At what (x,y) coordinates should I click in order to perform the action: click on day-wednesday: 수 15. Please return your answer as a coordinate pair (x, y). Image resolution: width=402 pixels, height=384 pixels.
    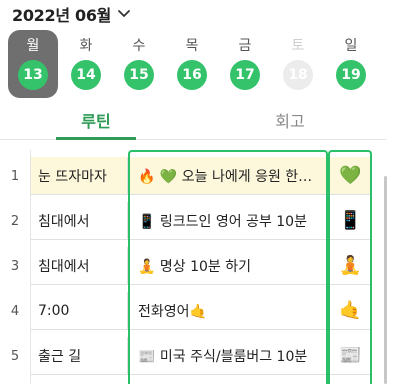
    Looking at the image, I should click on (139, 64).